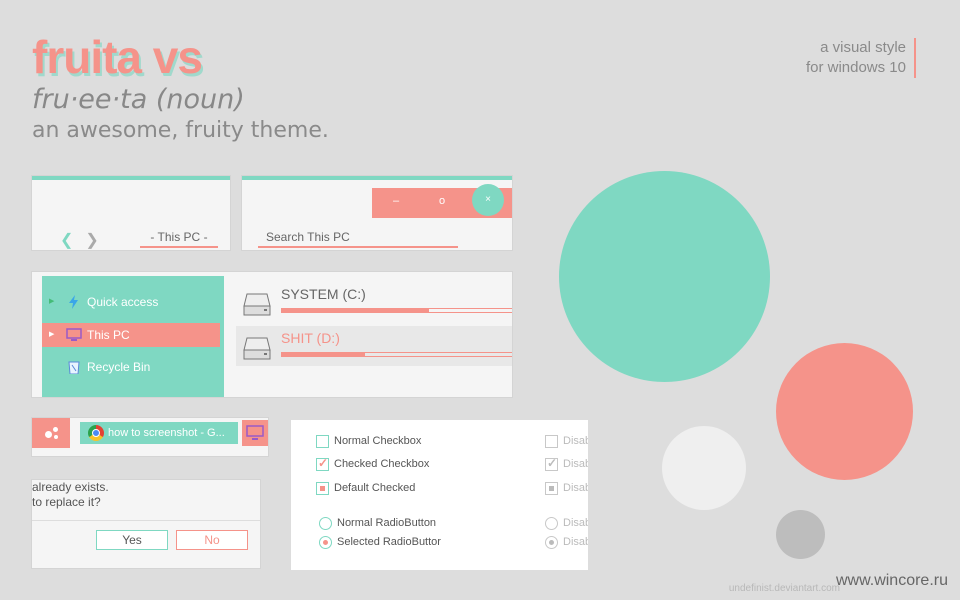  What do you see at coordinates (119, 367) in the screenshot?
I see `sidebar-item-label: Recycle Bin` at bounding box center [119, 367].